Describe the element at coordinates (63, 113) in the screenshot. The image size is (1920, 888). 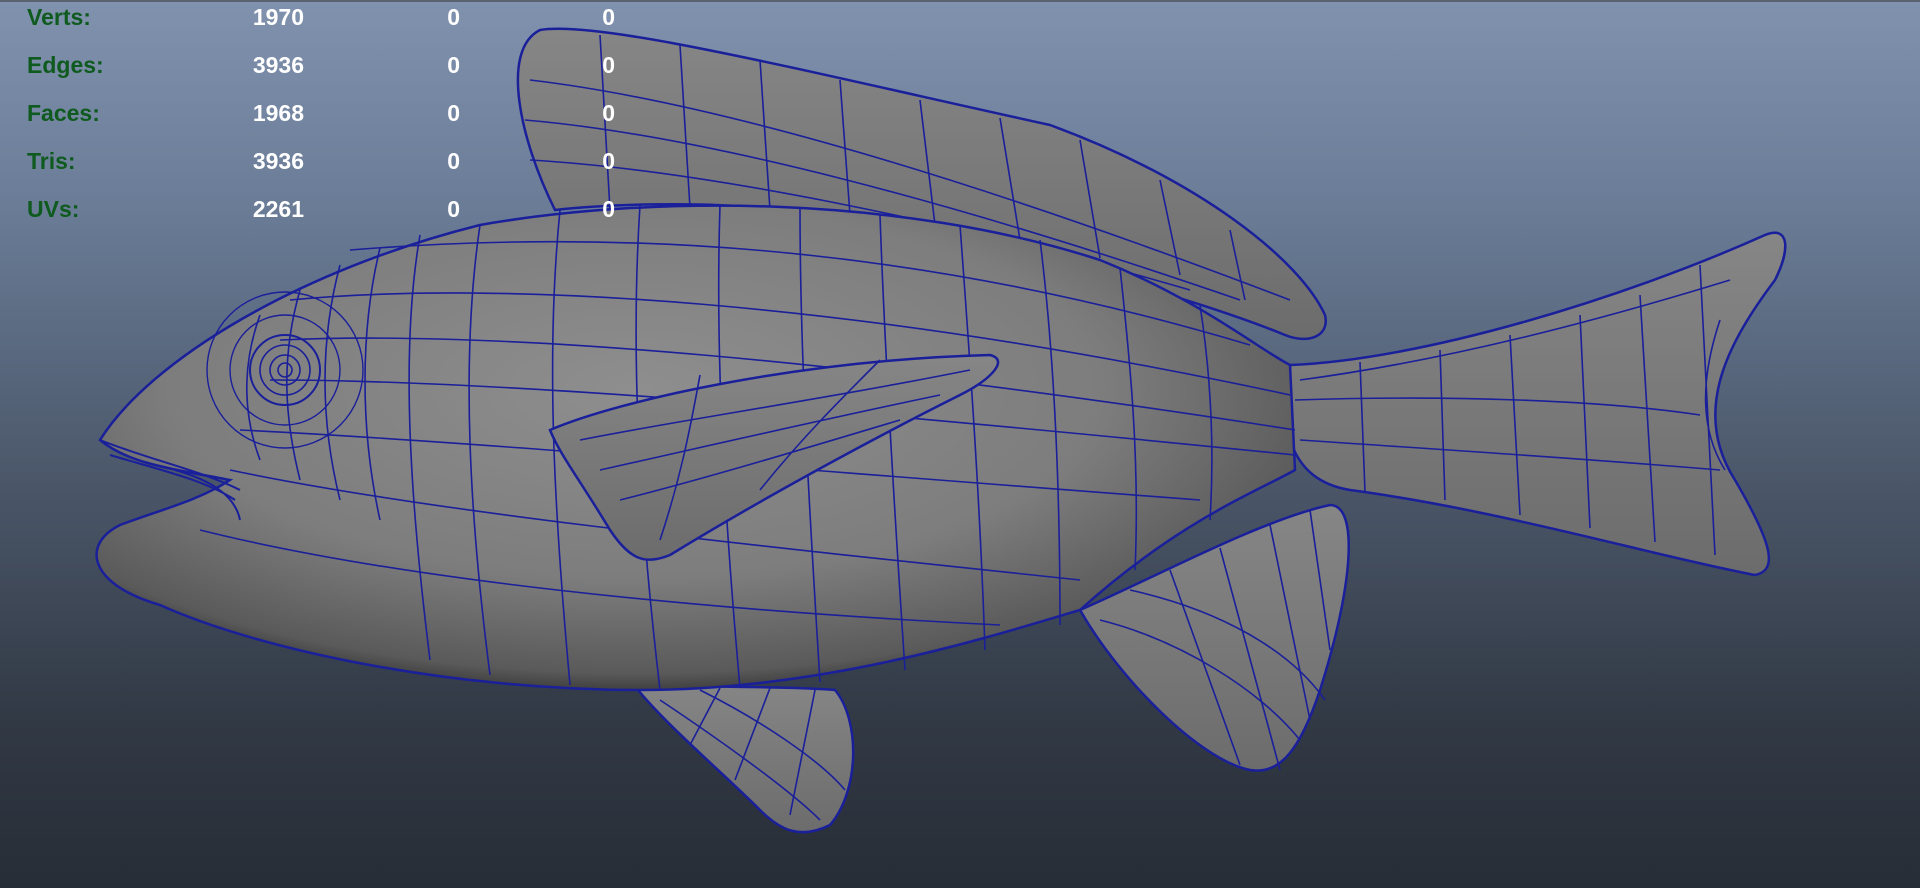
I see `hud-label: Faces:` at that location.